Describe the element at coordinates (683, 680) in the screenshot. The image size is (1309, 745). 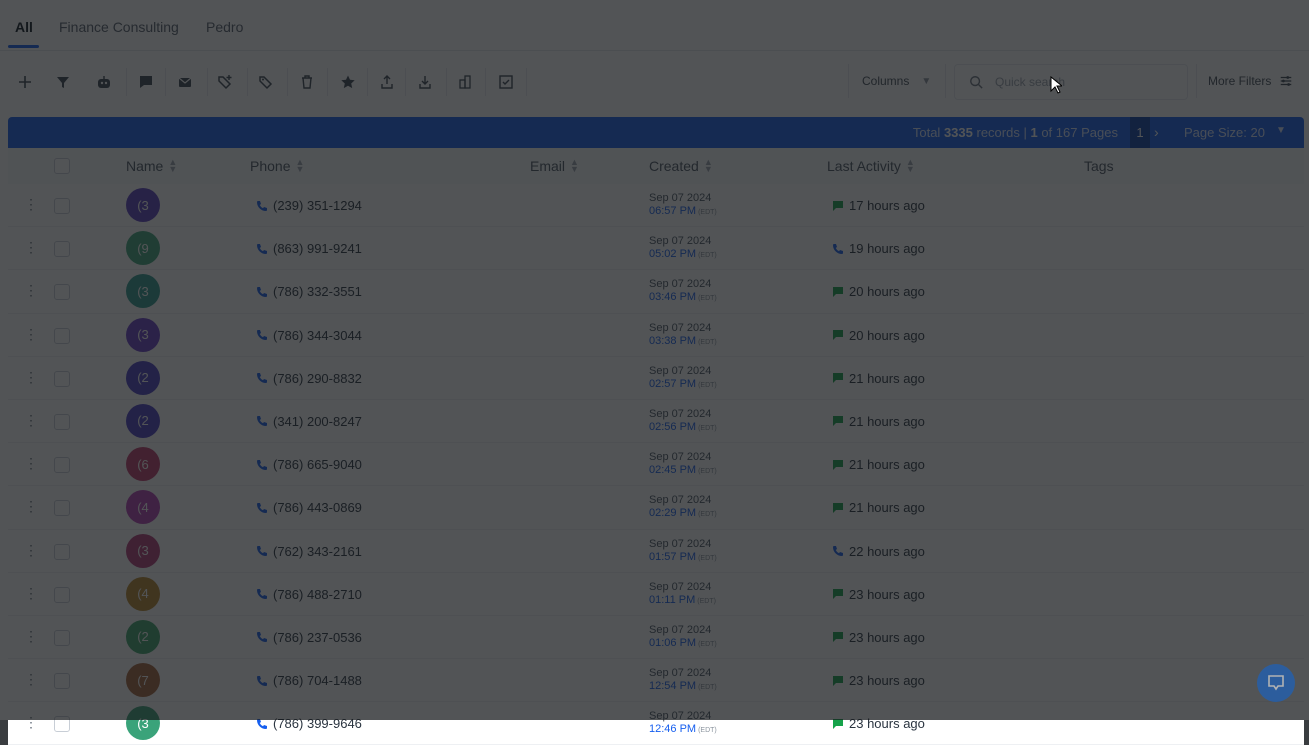
I see `created-cell: Sep 07 2024 12:54 PM (EDT)` at that location.